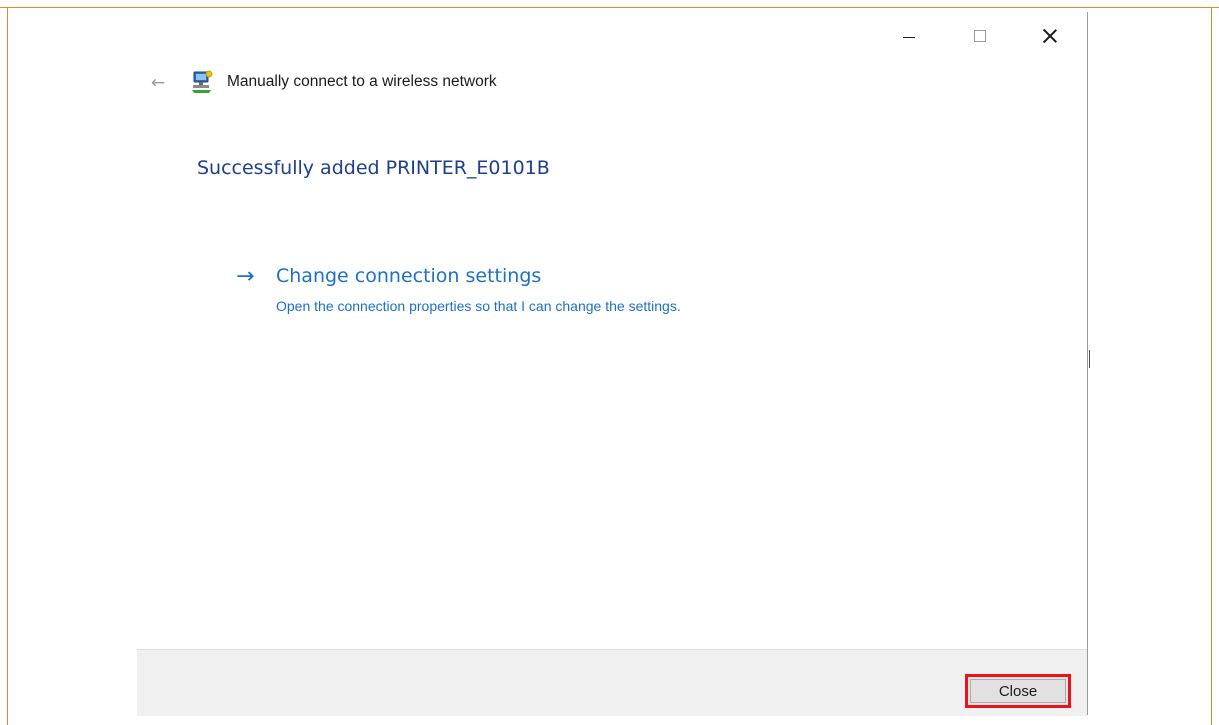  What do you see at coordinates (612, 682) in the screenshot?
I see `dialog-footer: Close` at bounding box center [612, 682].